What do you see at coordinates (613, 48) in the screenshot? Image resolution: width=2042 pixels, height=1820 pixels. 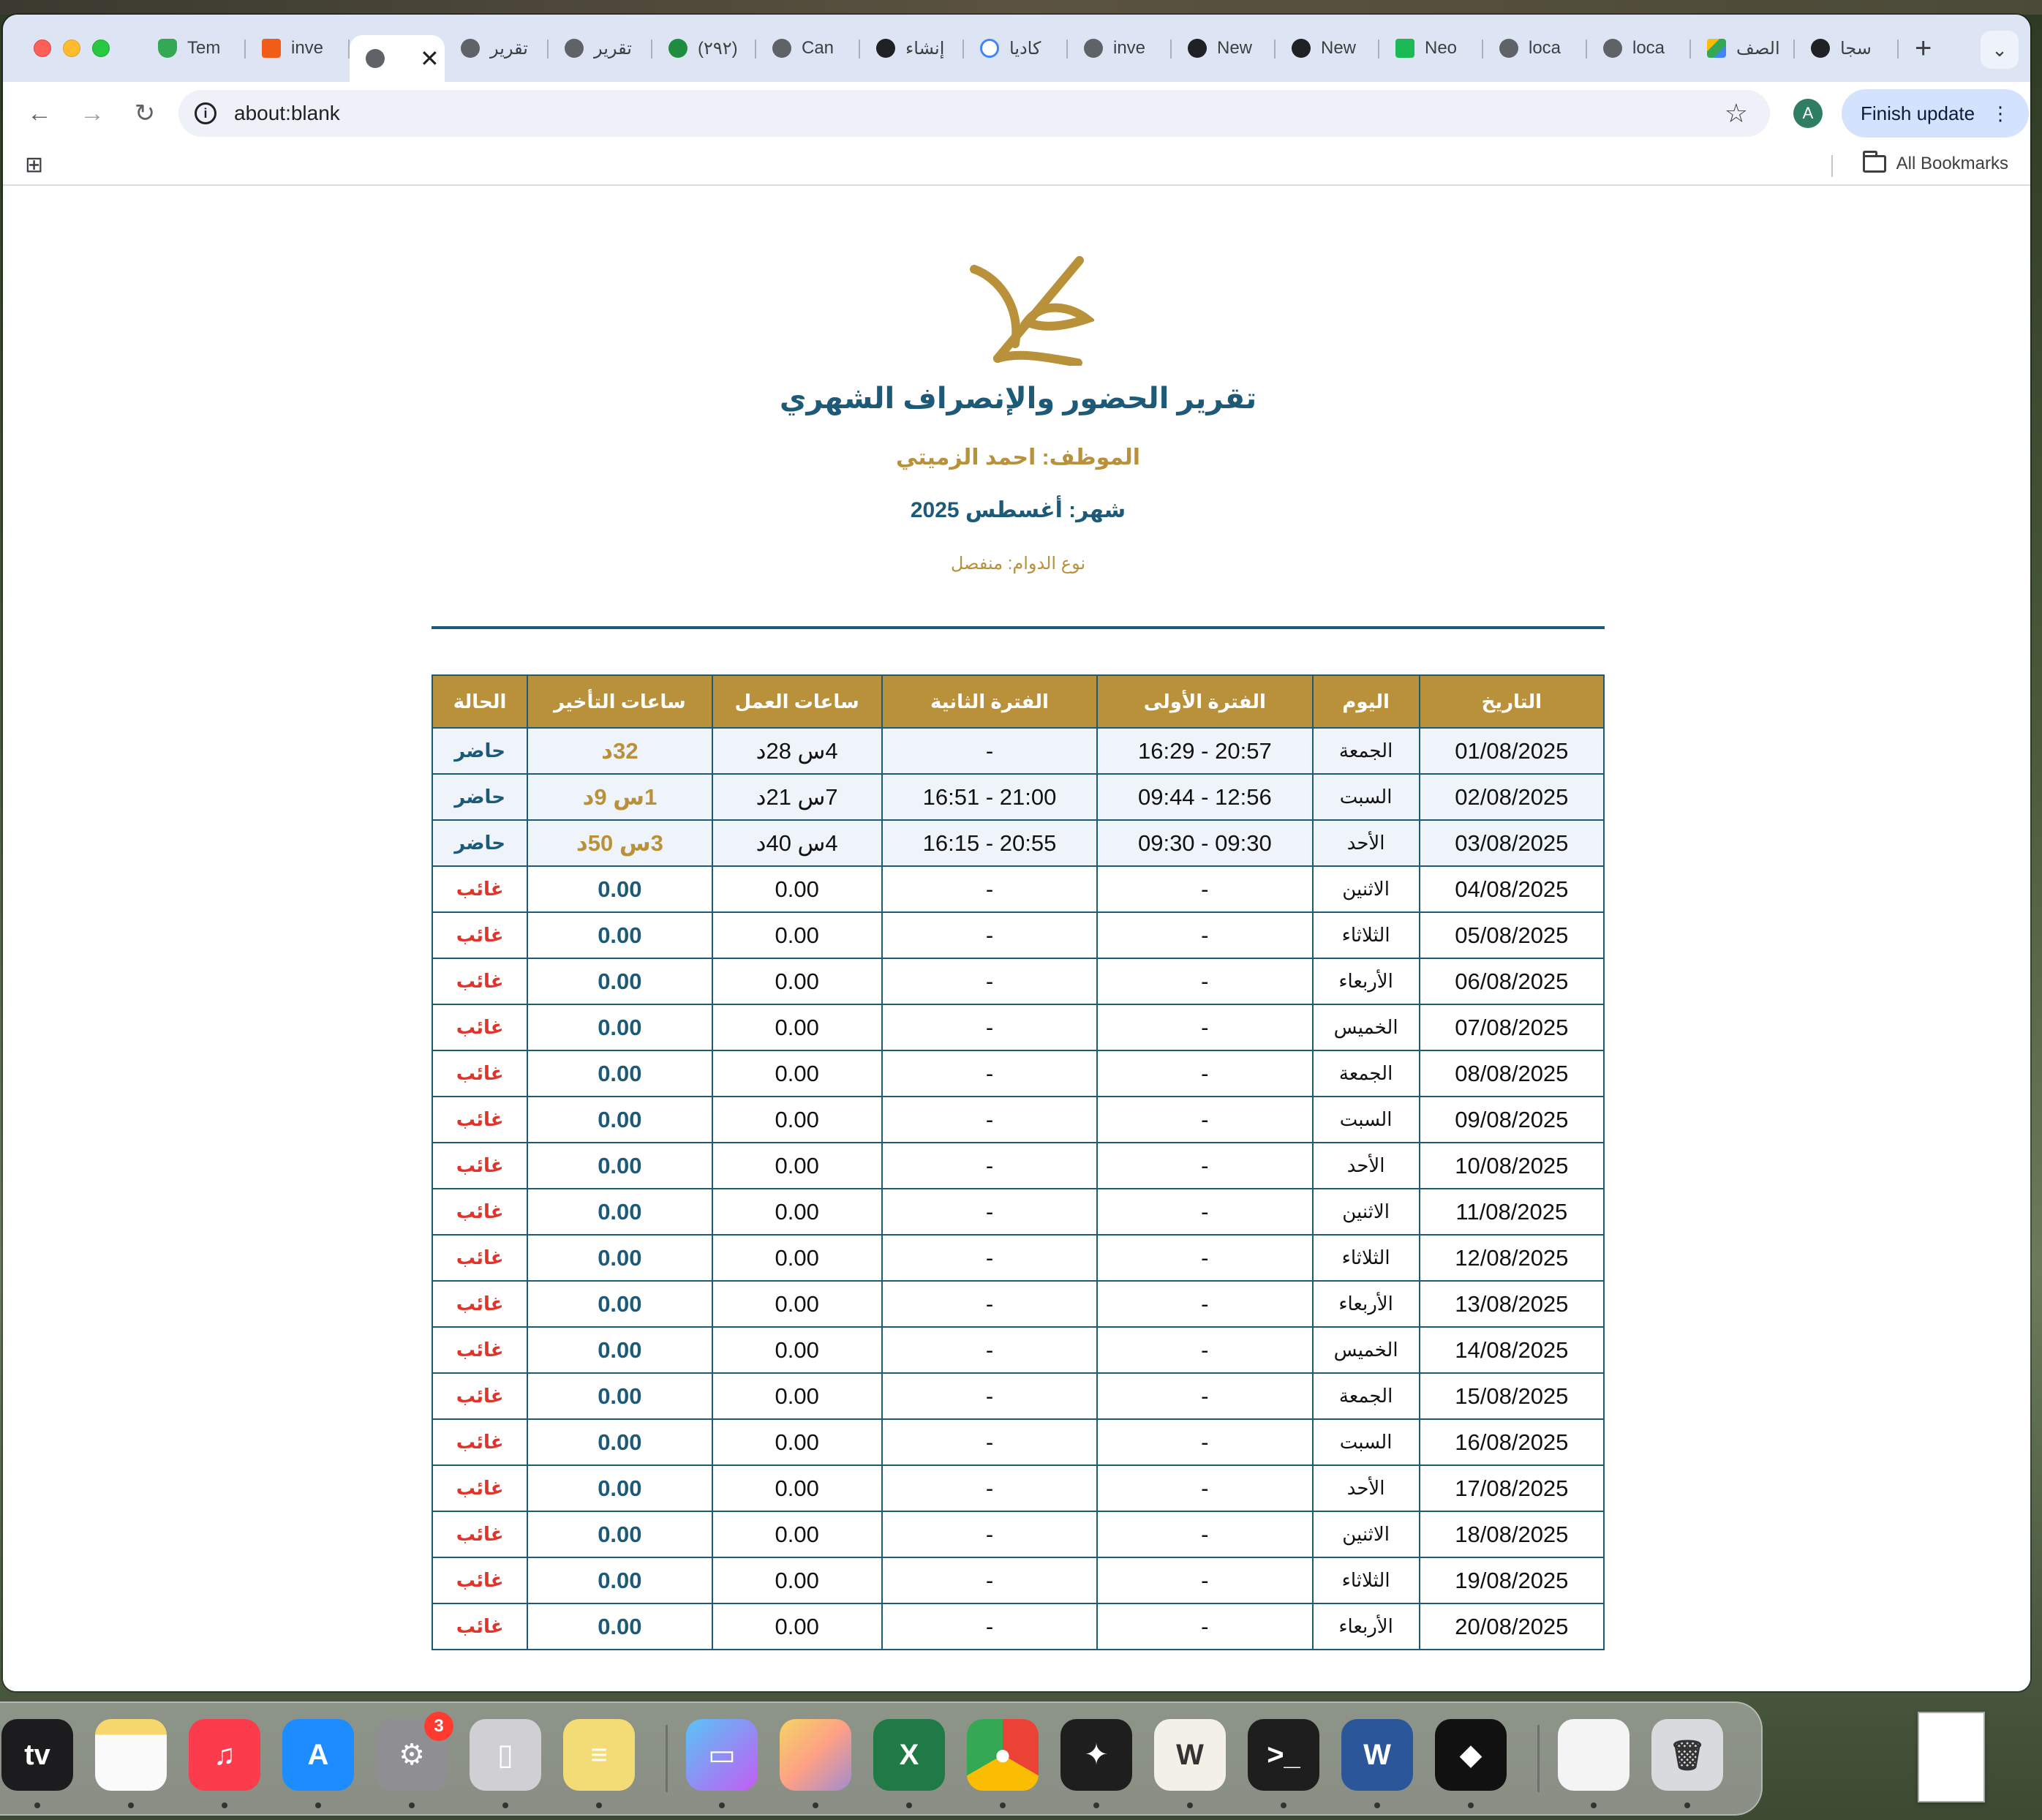 I see `tab-label: تقرير` at bounding box center [613, 48].